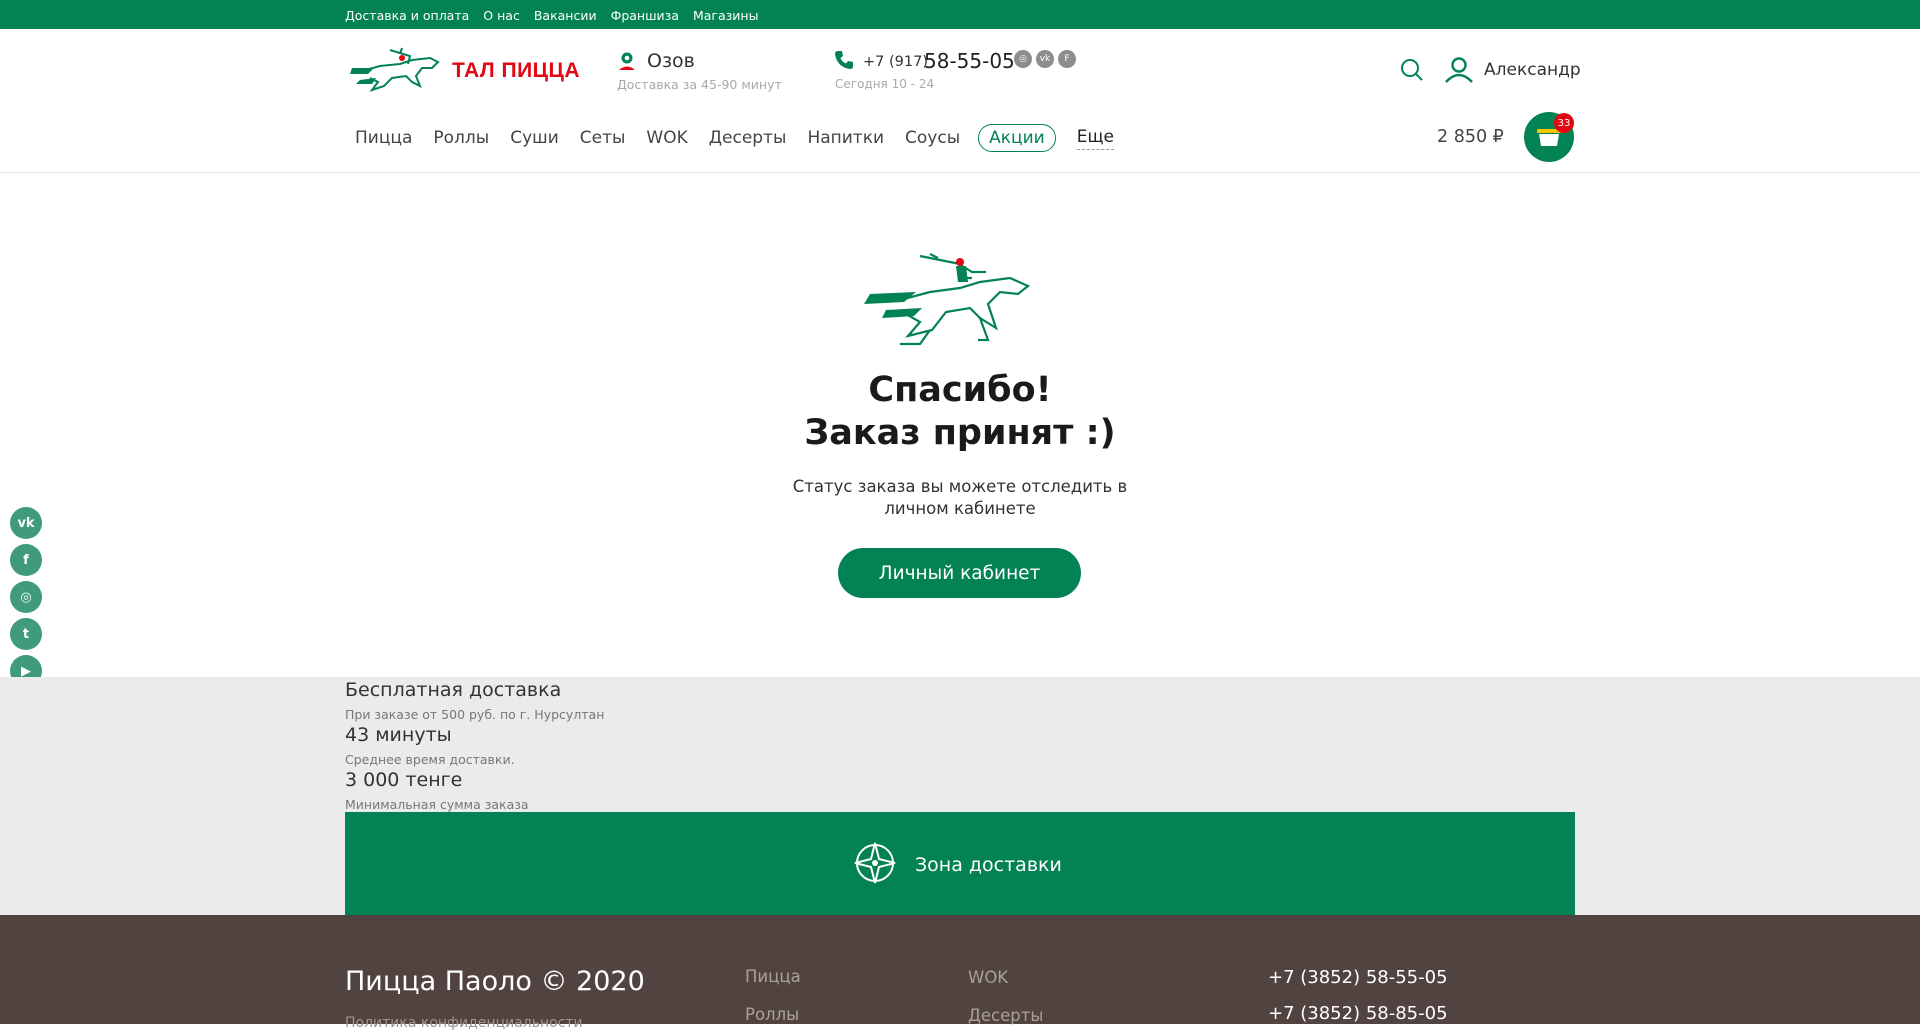  Describe the element at coordinates (875, 865) in the screenshot. I see `compass-icon` at that location.